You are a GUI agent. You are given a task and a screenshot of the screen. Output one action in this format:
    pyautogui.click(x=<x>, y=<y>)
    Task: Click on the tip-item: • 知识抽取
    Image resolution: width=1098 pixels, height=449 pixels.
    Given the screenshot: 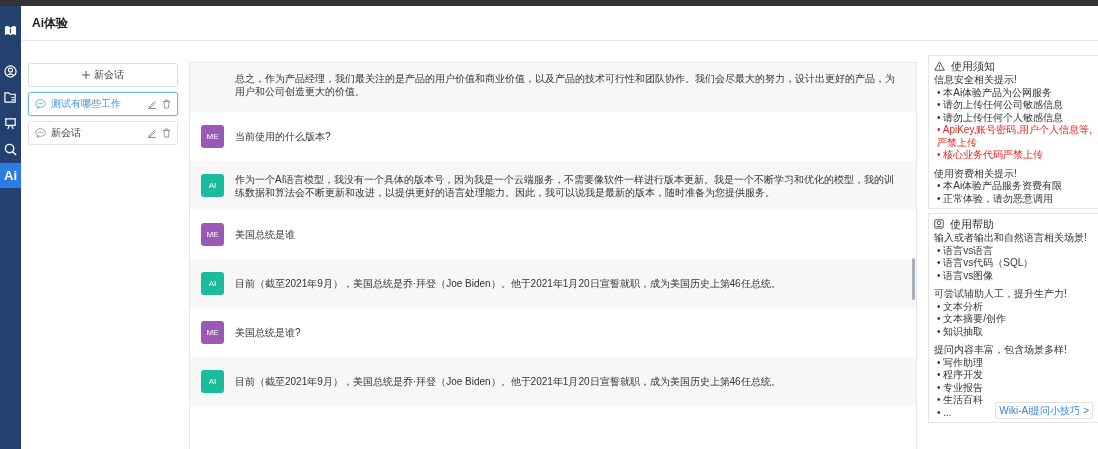 What is the action you would take?
    pyautogui.click(x=961, y=331)
    